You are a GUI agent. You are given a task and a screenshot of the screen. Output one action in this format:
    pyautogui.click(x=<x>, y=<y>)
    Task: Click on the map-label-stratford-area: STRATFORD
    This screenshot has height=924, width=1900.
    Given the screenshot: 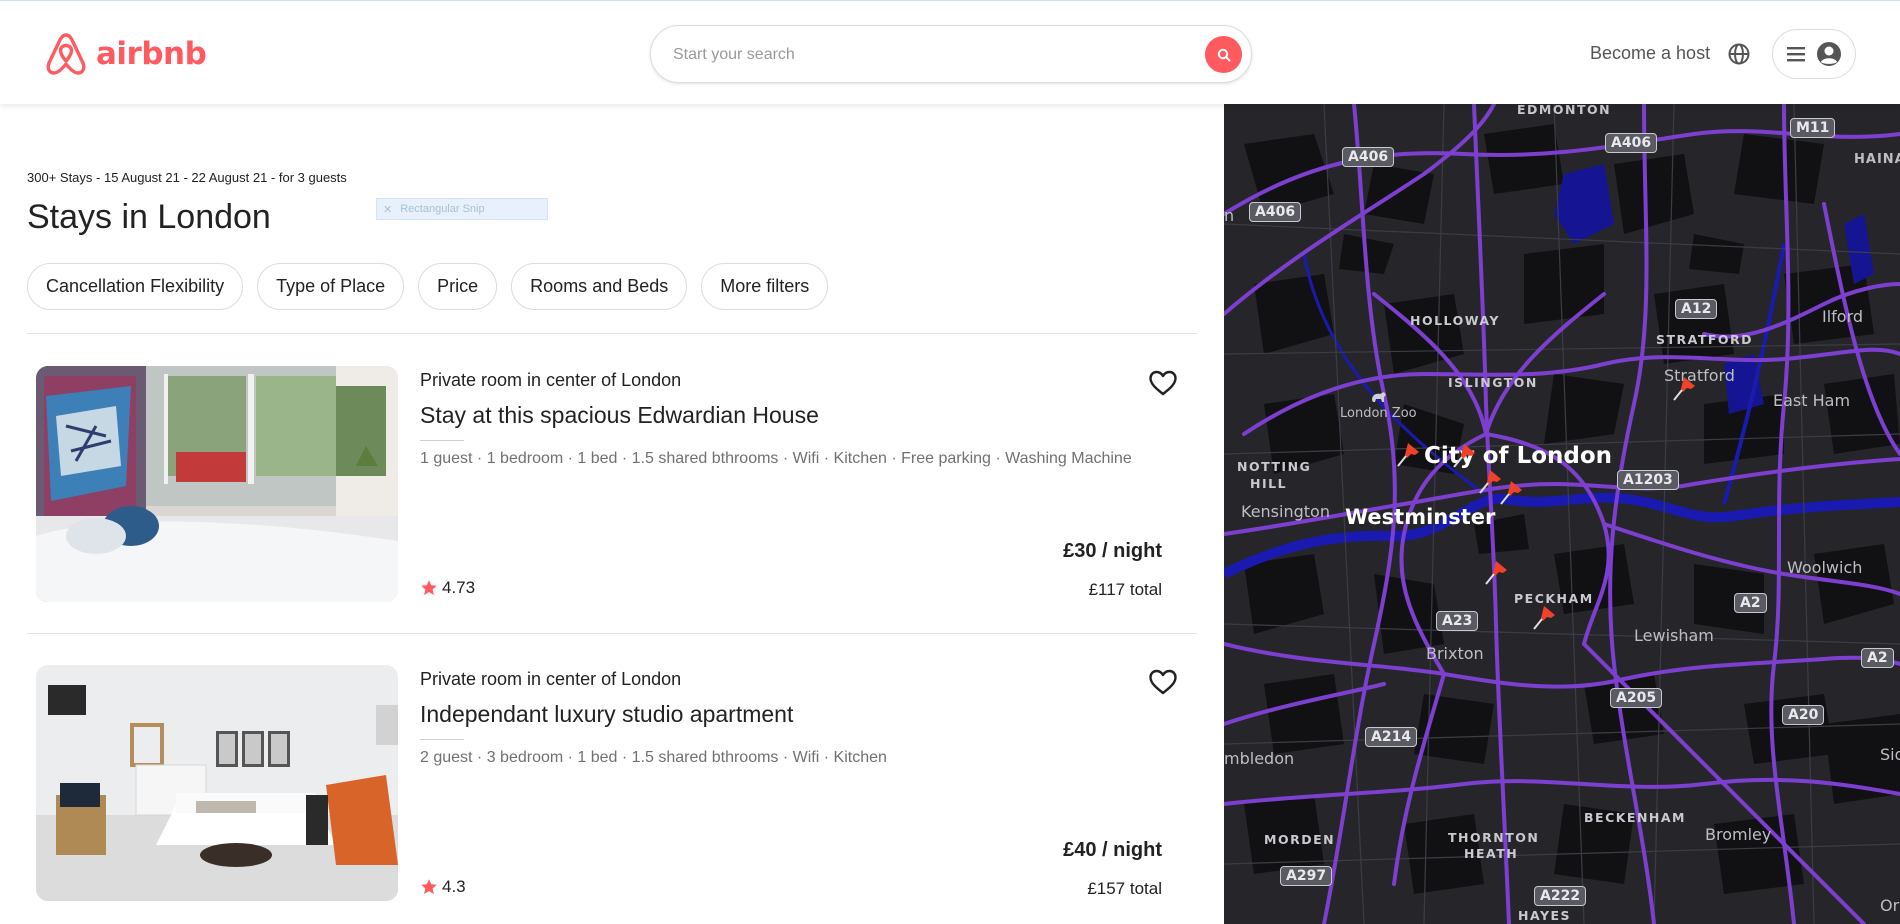 What is the action you would take?
    pyautogui.click(x=1705, y=339)
    